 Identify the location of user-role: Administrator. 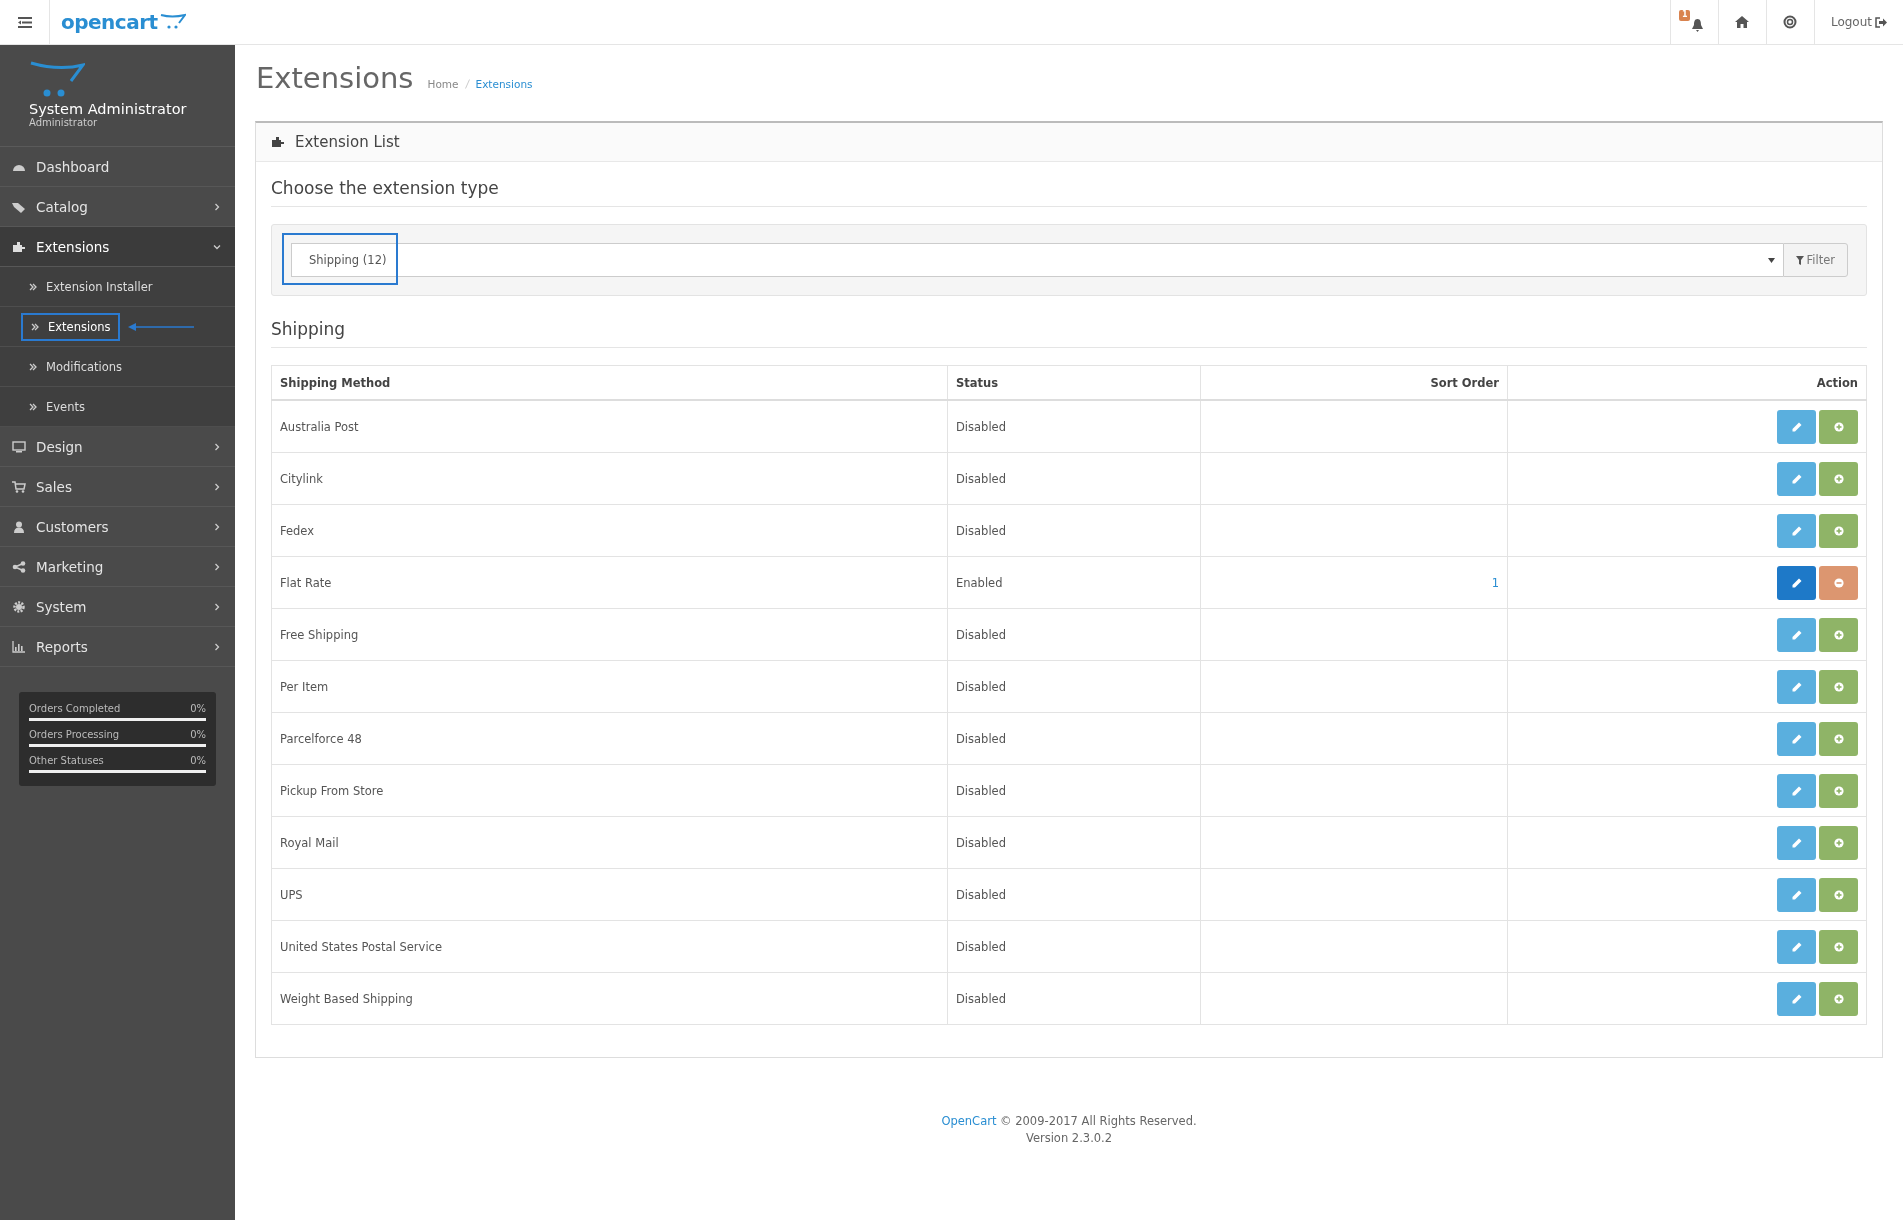
(64, 122).